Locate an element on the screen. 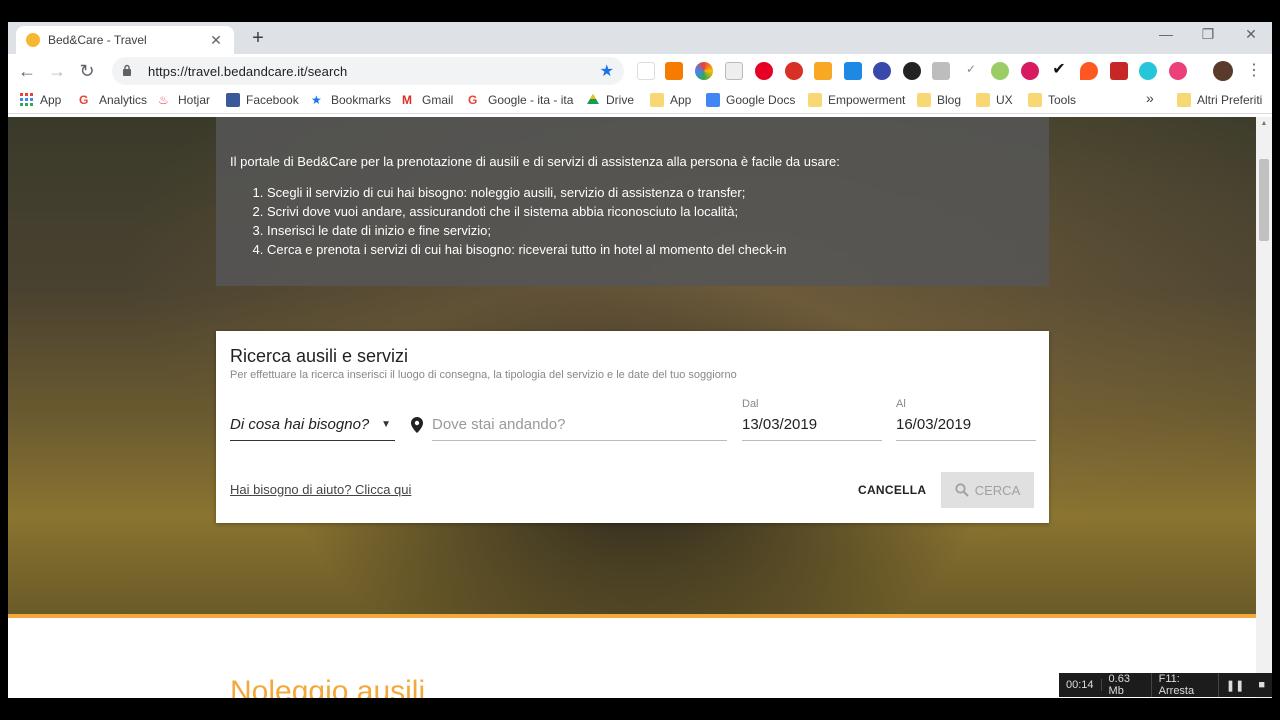 The width and height of the screenshot is (1280, 720). bookmark-label: Hotjar is located at coordinates (194, 100).